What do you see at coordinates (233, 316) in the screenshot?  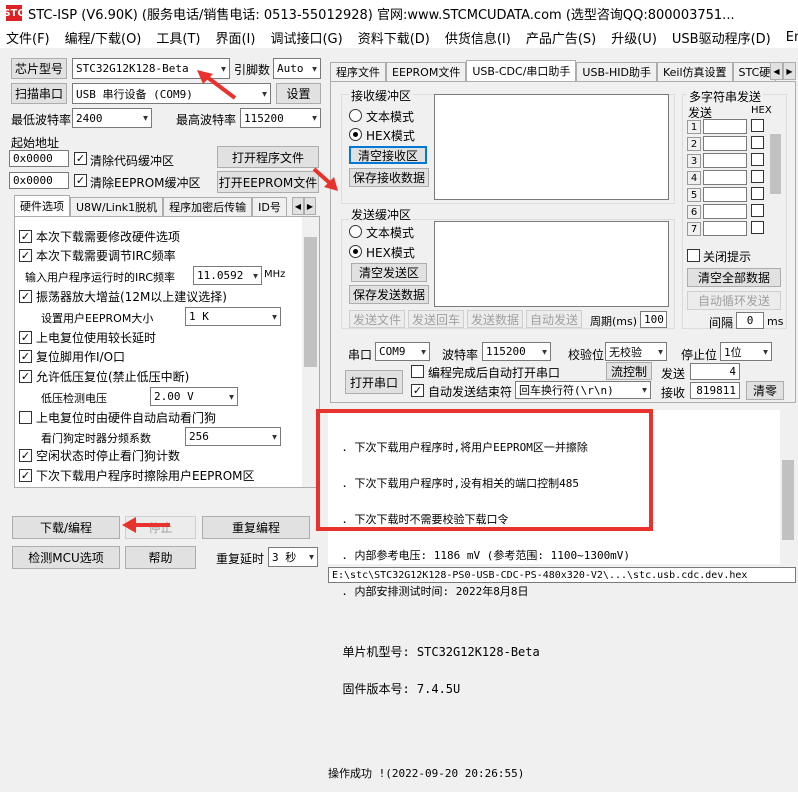 I see `eeprom-size-select: 1 K ▼` at bounding box center [233, 316].